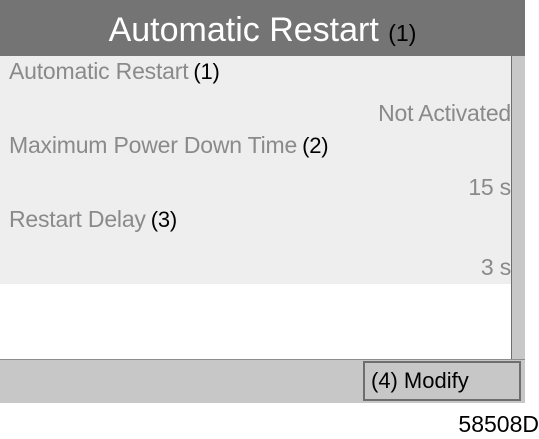 The image size is (539, 439). I want to click on softkey-bar: (4) Modify, so click(262, 381).